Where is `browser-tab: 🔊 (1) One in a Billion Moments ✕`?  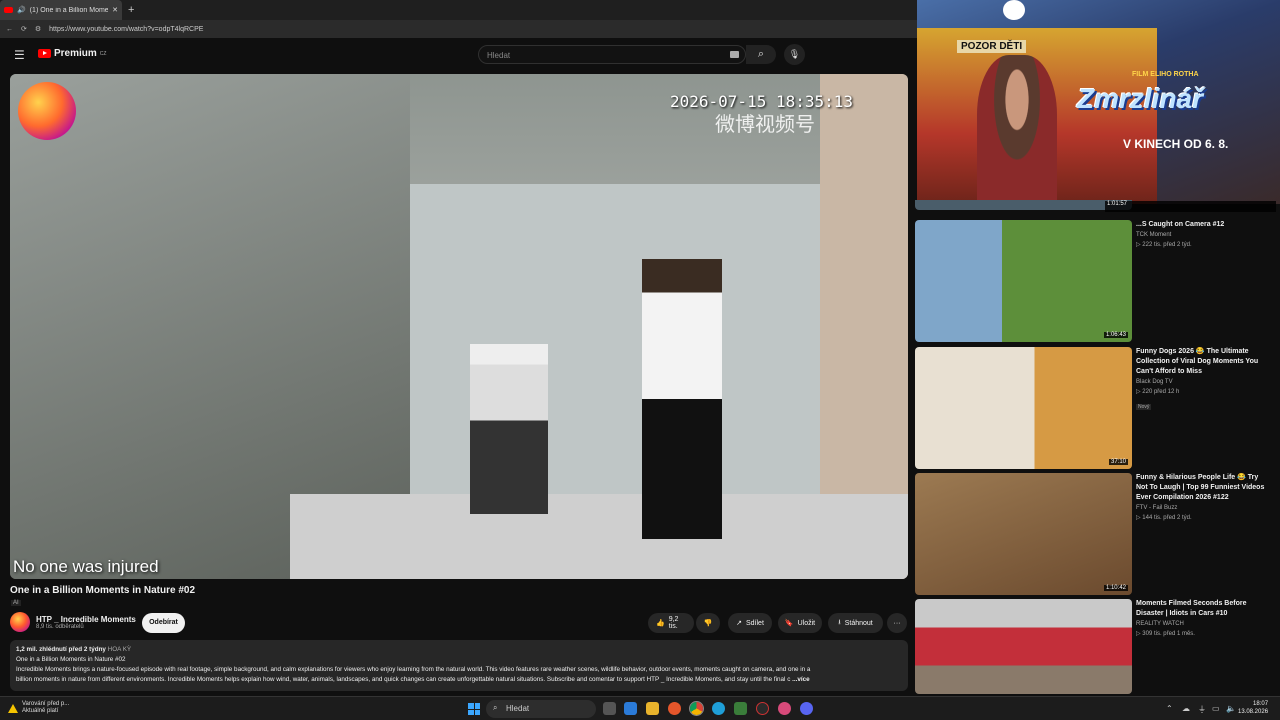
browser-tab: 🔊 (1) One in a Billion Moments ✕ is located at coordinates (61, 10).